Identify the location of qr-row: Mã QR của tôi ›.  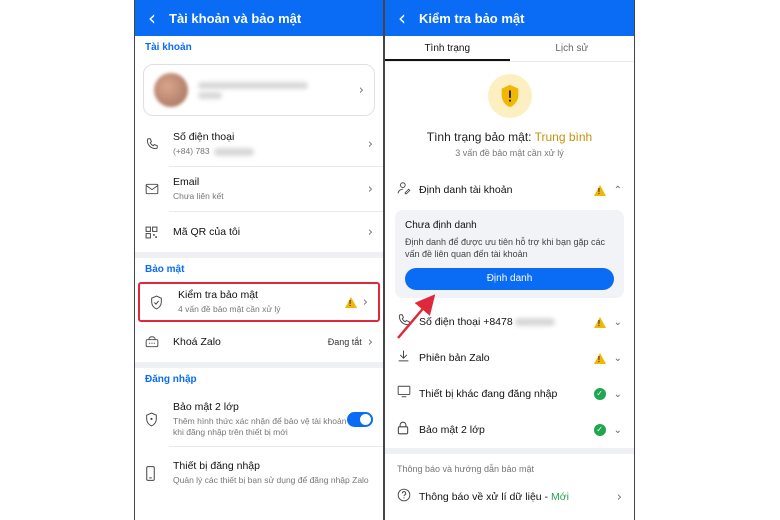
(259, 232).